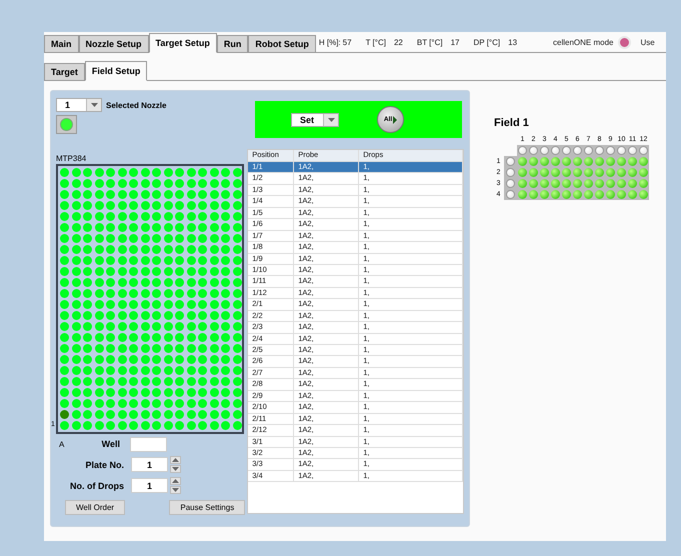 The height and width of the screenshot is (556, 681). What do you see at coordinates (150, 299) in the screenshot?
I see `well-plate` at bounding box center [150, 299].